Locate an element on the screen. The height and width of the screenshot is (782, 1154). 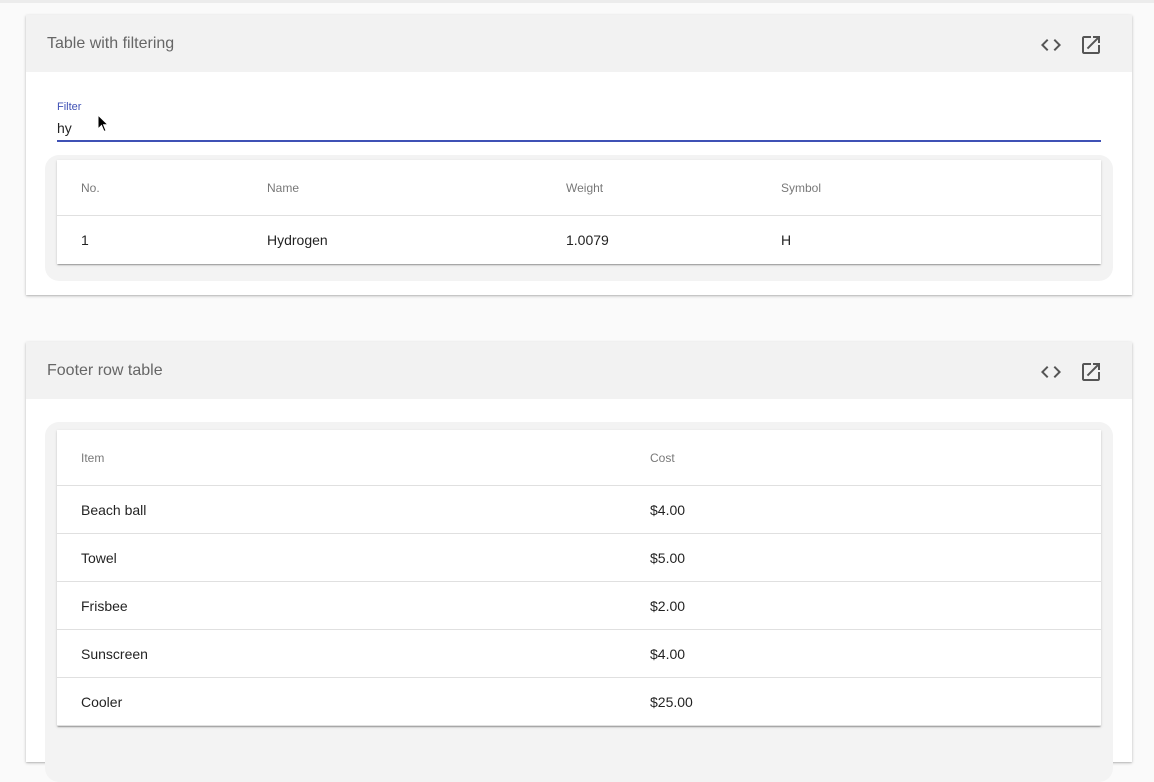
card-header: Footer row table is located at coordinates (579, 370).